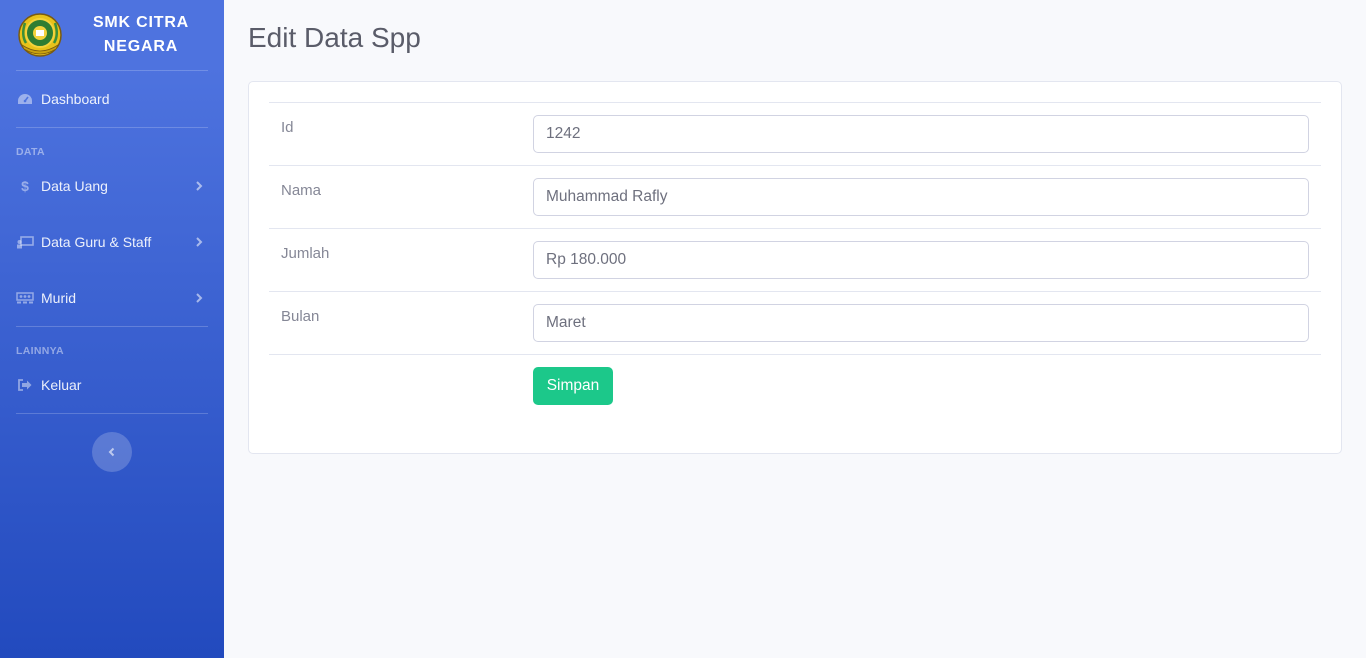 The image size is (1366, 658). What do you see at coordinates (112, 413) in the screenshot?
I see `sidebar-divider` at bounding box center [112, 413].